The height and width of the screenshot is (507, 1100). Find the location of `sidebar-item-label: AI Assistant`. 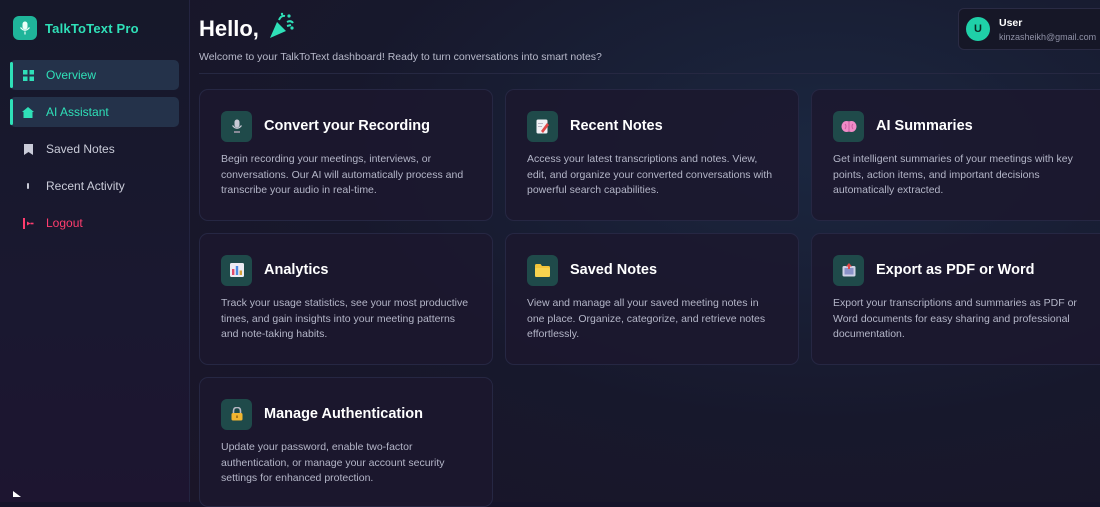

sidebar-item-label: AI Assistant is located at coordinates (77, 112).